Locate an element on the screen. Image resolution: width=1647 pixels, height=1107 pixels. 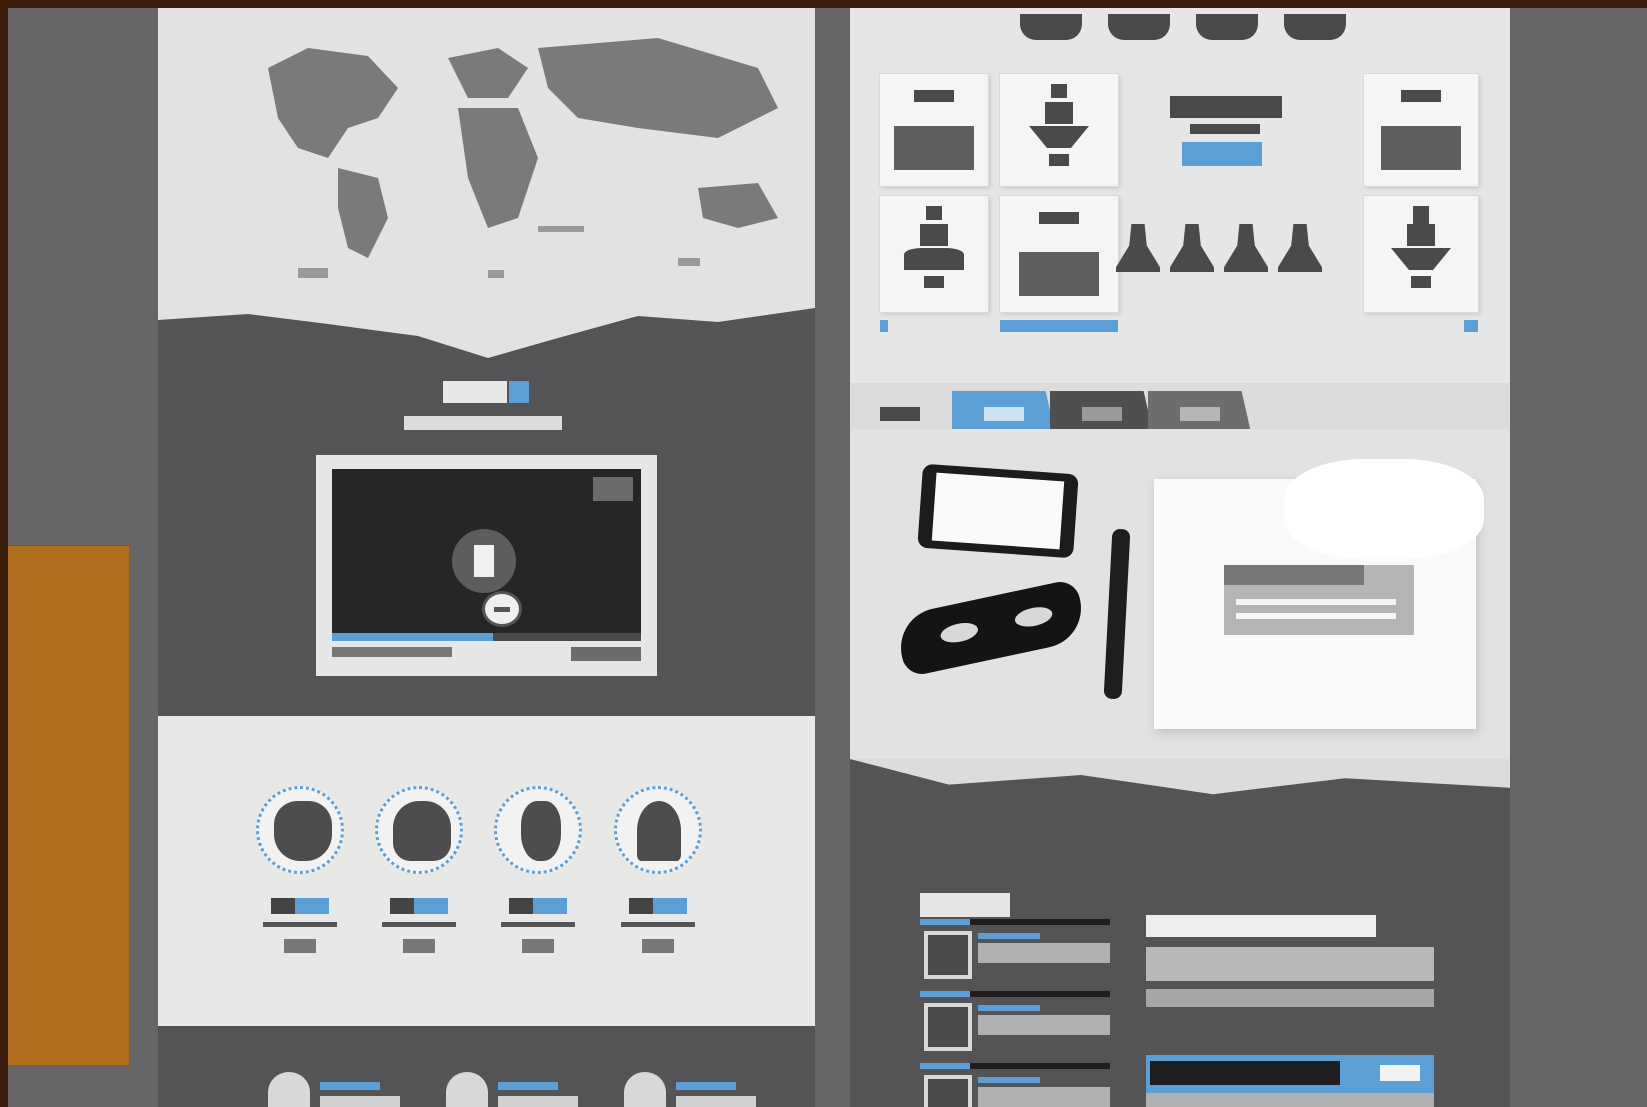
pricing-section is located at coordinates (1180, 195).